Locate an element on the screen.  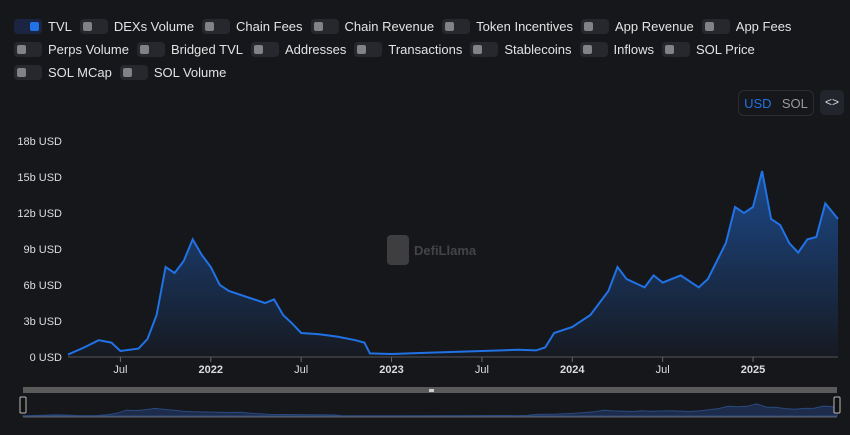
y-tick-label: 6b USD is located at coordinates (42, 286).